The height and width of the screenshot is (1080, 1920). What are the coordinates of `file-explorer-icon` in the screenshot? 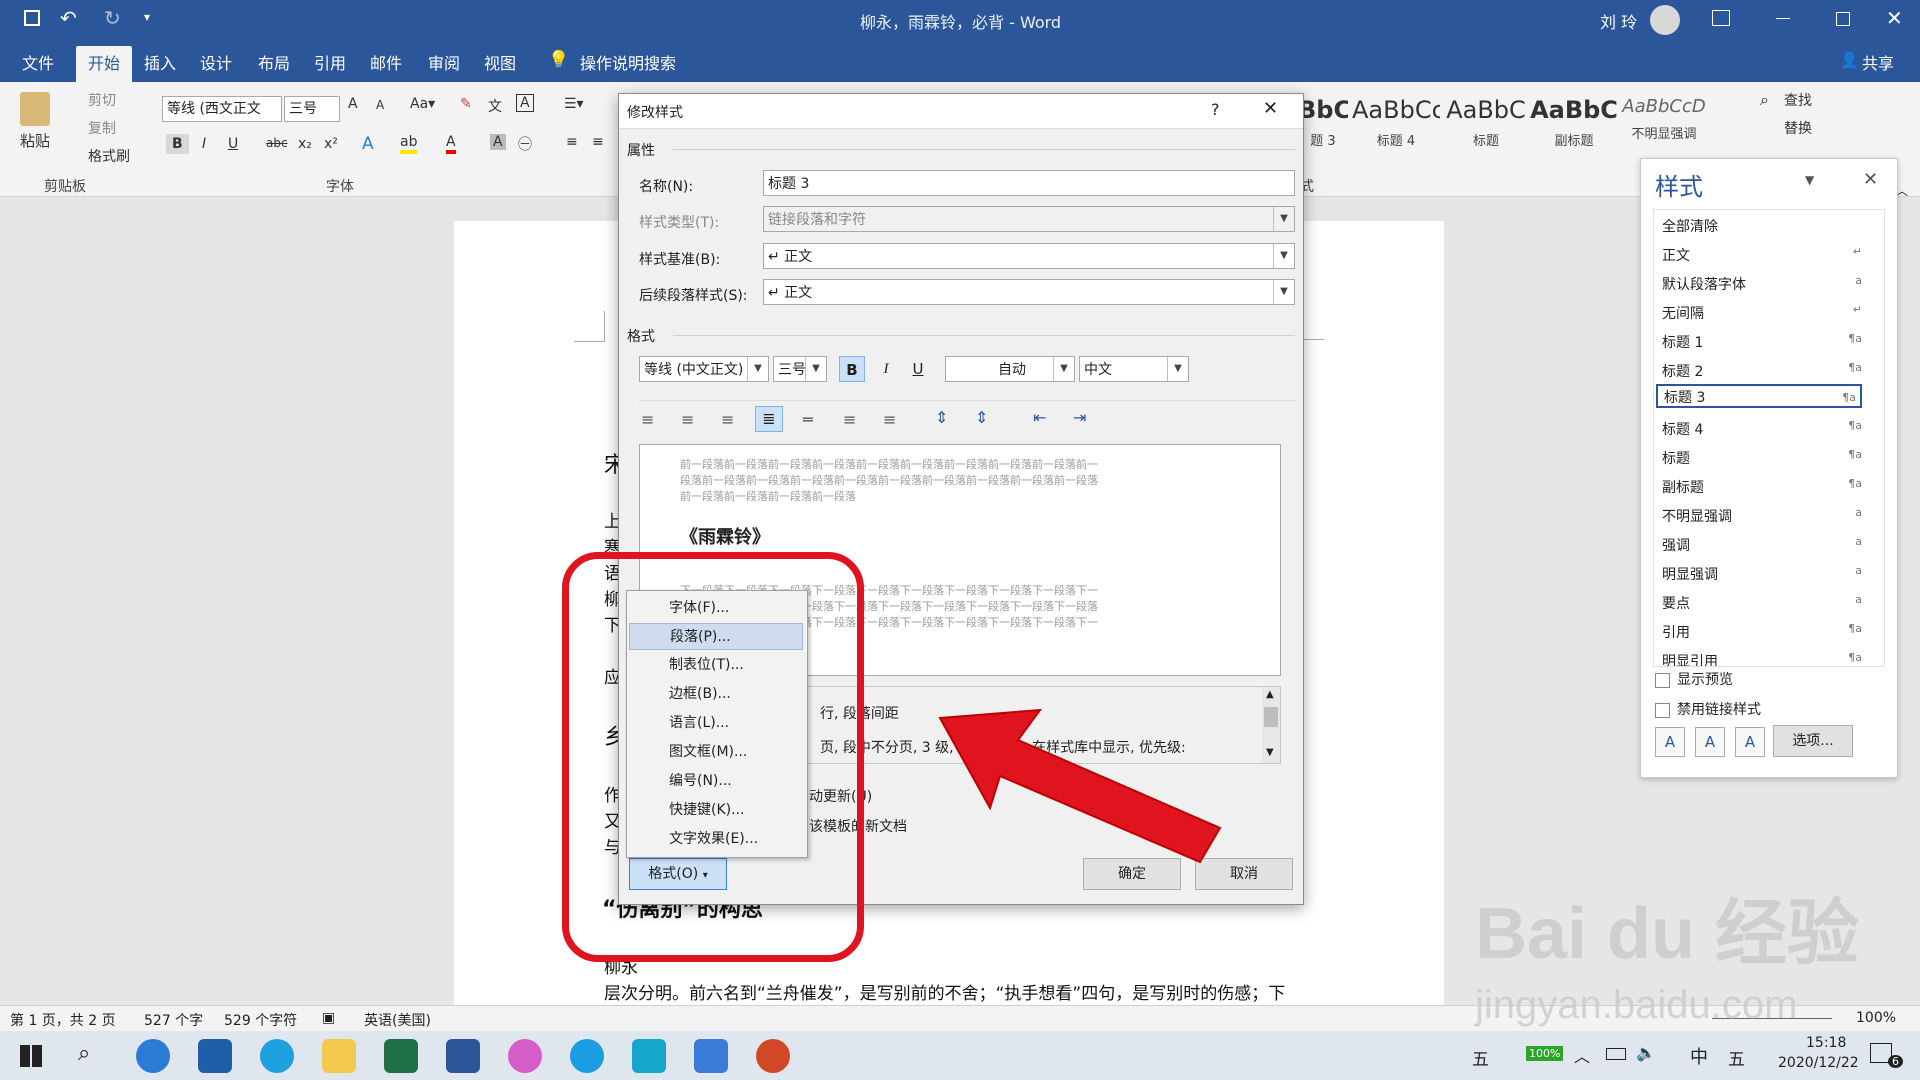 It's located at (339, 1056).